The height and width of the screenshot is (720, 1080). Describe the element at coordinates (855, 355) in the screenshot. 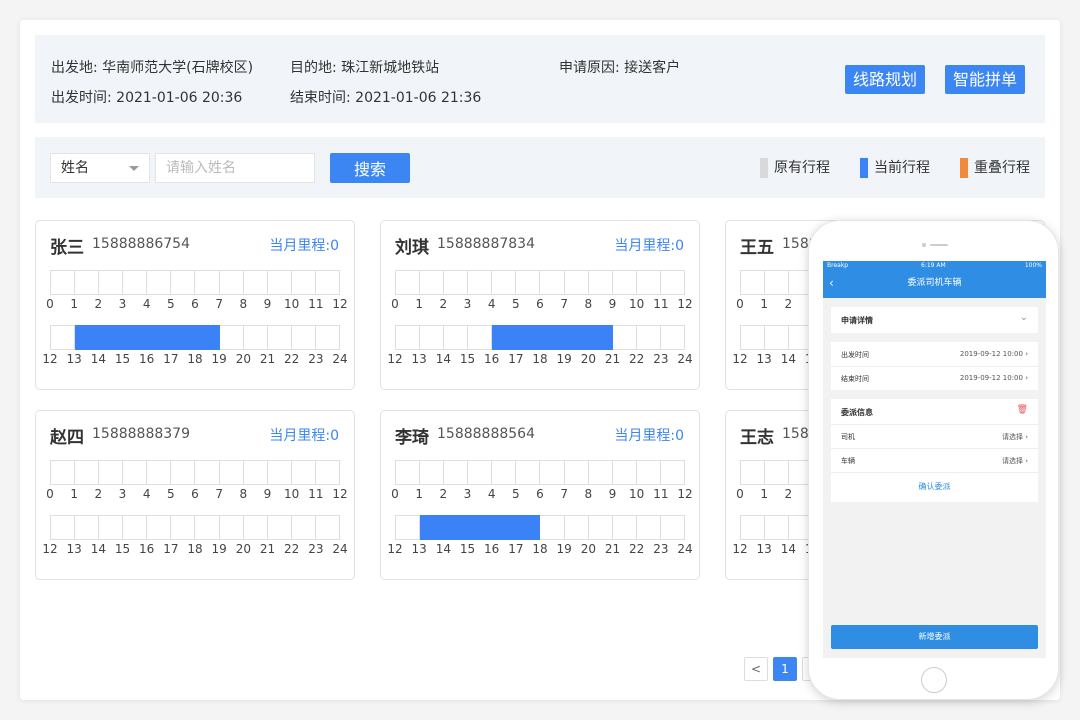

I see `start-time-label: 出发时间` at that location.